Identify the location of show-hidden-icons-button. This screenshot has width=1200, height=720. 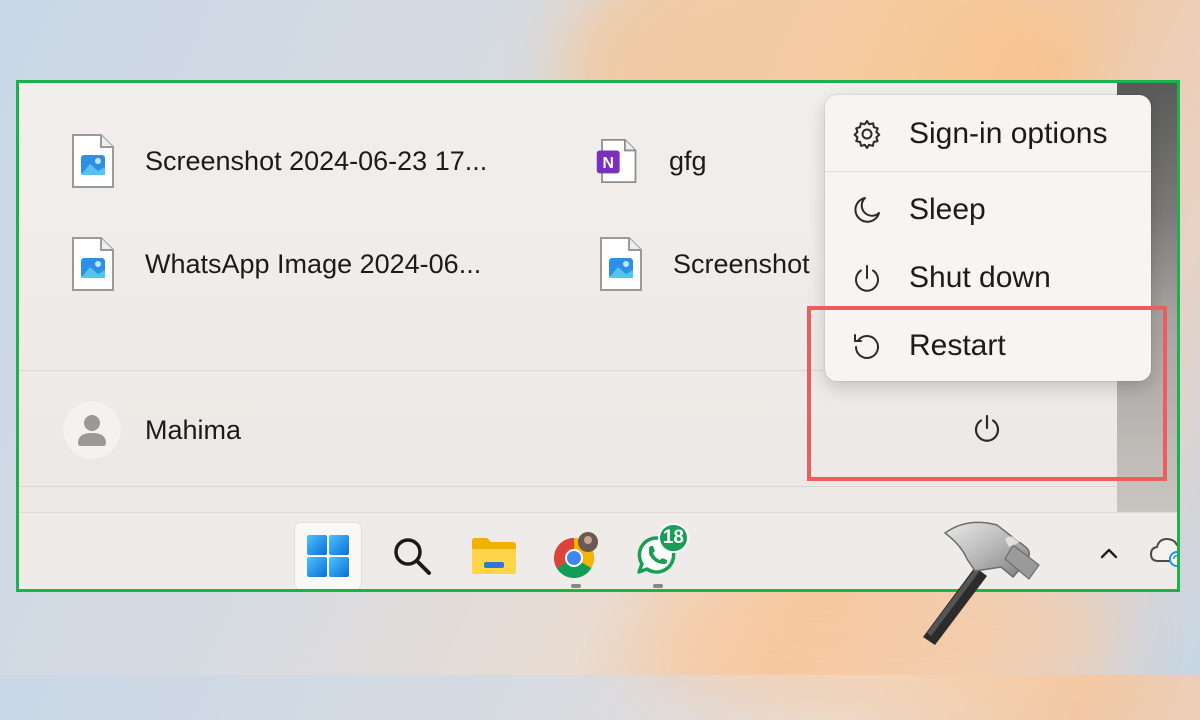
(1109, 554).